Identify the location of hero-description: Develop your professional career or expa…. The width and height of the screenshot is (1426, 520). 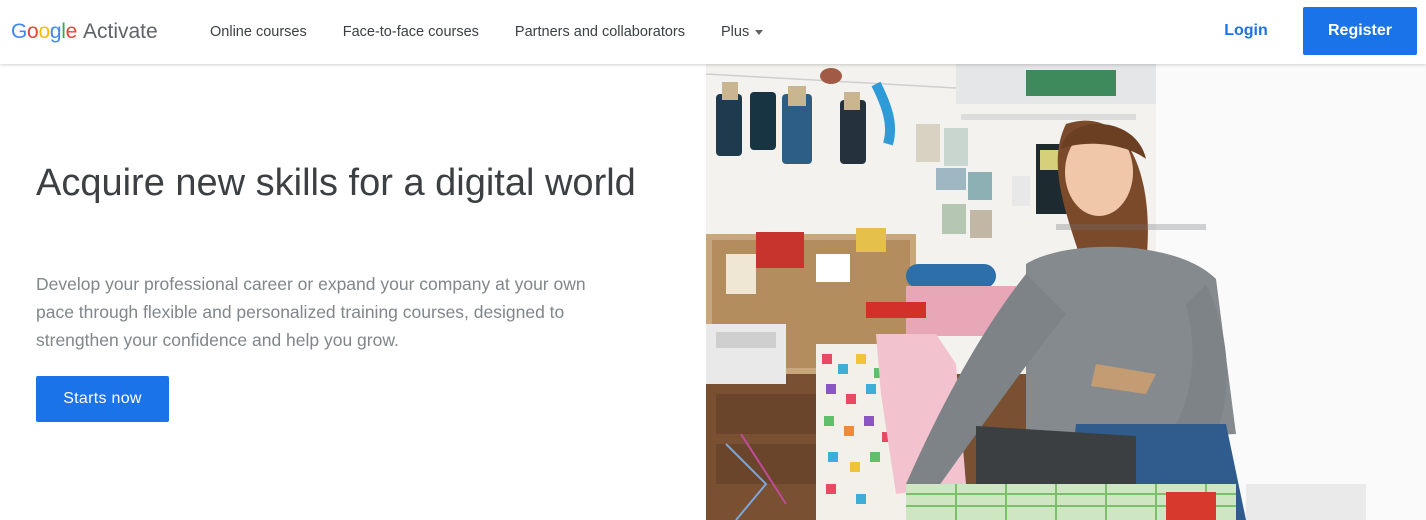
(311, 312).